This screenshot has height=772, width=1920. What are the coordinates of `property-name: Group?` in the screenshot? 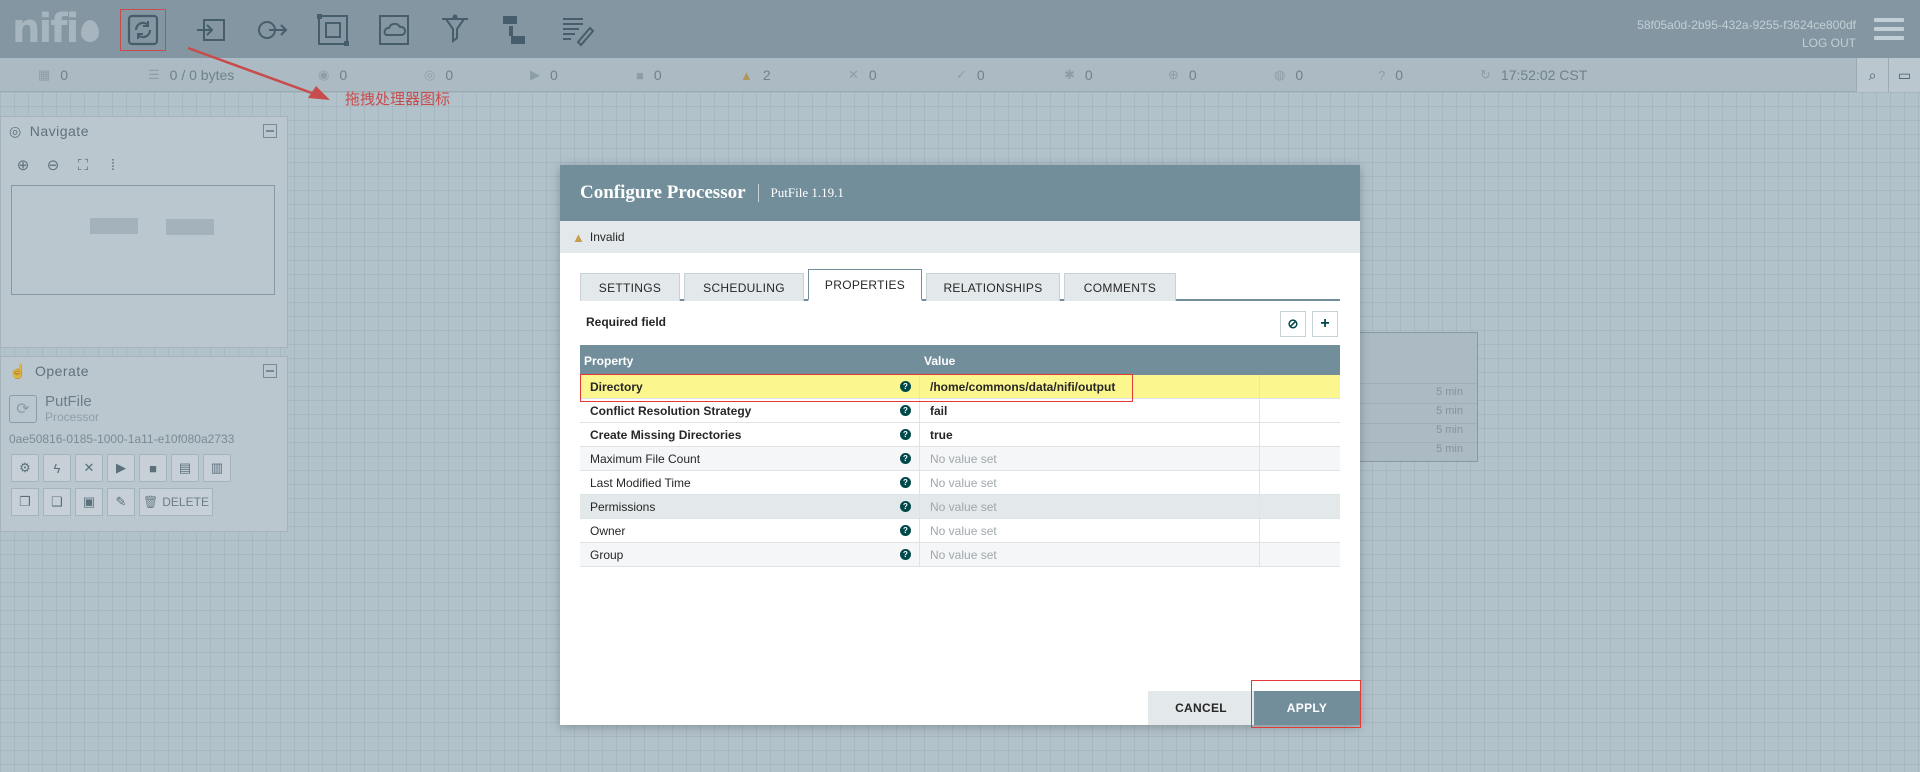 It's located at (750, 554).